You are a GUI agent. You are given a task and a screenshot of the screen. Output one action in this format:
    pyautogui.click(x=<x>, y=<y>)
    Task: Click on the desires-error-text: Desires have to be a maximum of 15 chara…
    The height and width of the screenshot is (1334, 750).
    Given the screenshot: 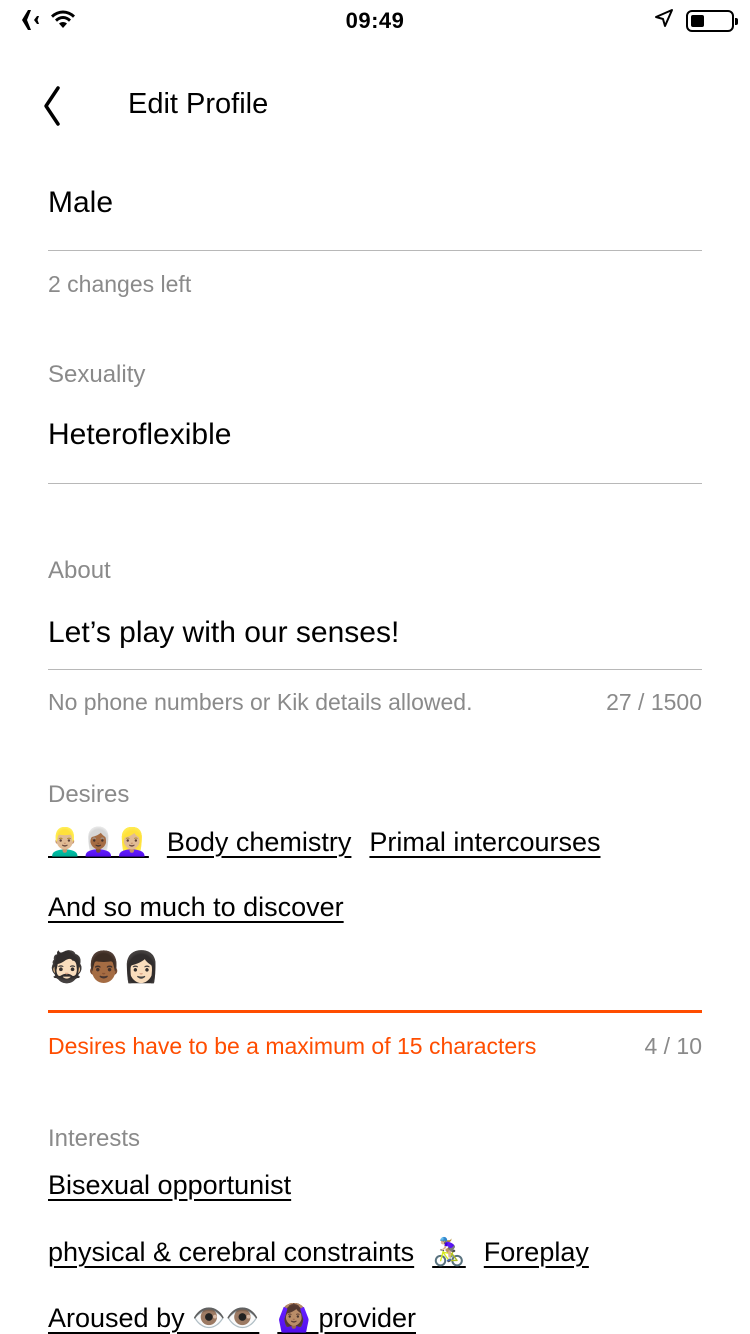 What is the action you would take?
    pyautogui.click(x=292, y=1046)
    